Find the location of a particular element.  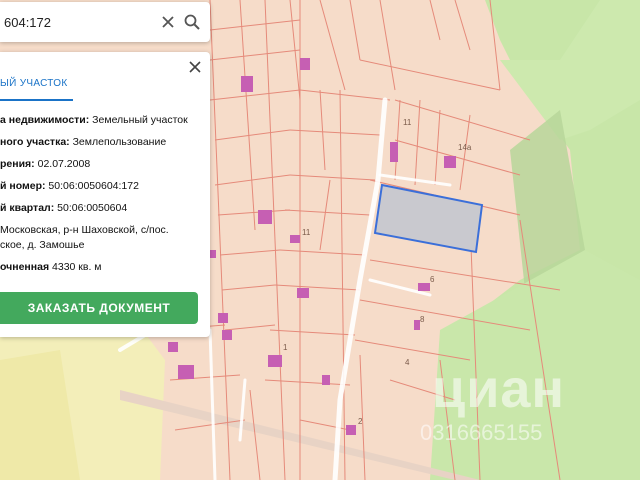

info-key: й номер: is located at coordinates (23, 186).